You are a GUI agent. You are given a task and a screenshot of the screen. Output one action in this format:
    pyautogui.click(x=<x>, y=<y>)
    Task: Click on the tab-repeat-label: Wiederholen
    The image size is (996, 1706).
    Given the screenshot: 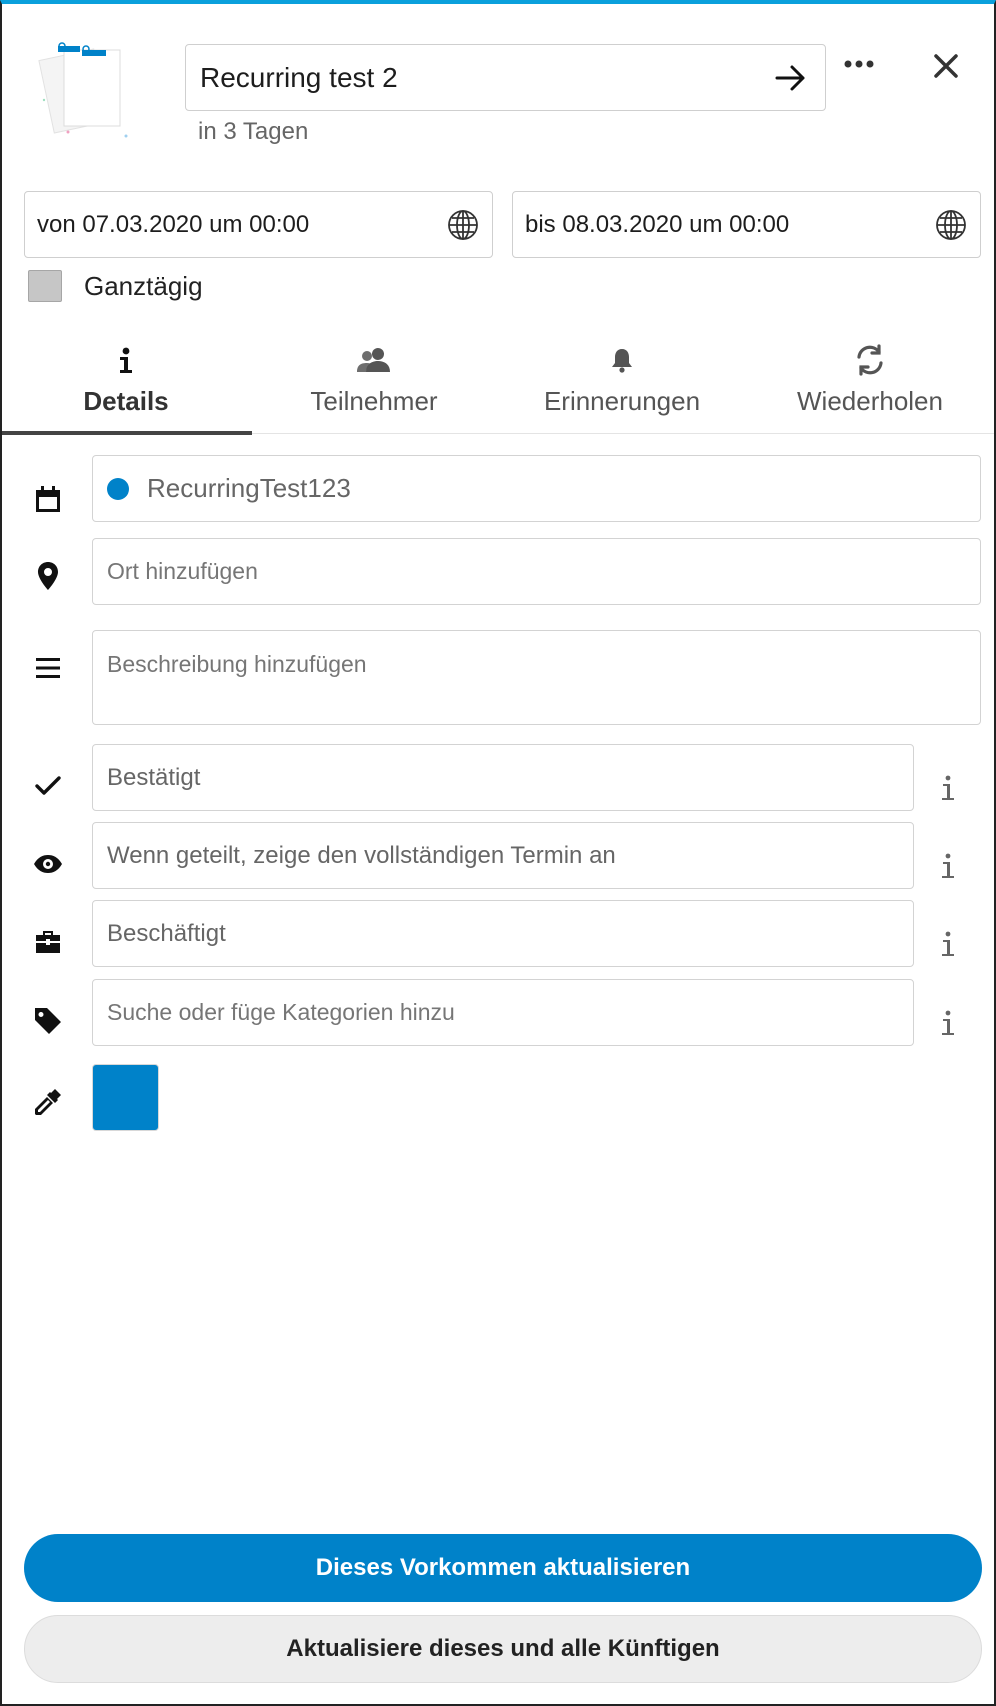 What is the action you would take?
    pyautogui.click(x=870, y=401)
    